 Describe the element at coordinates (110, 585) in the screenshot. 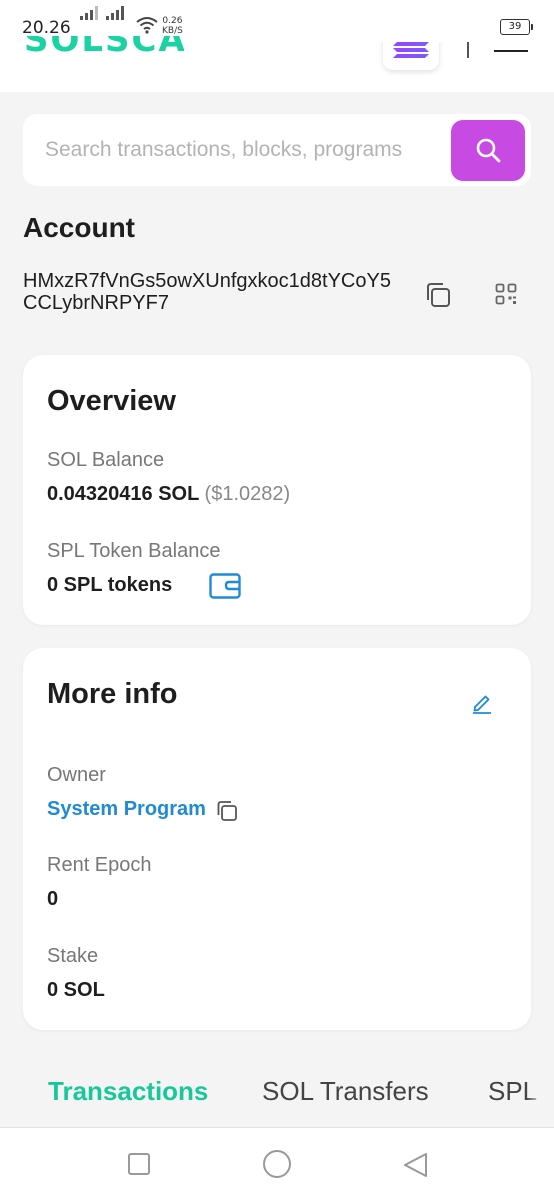

I see `spl-balance-value: 0 SPL tokens` at that location.